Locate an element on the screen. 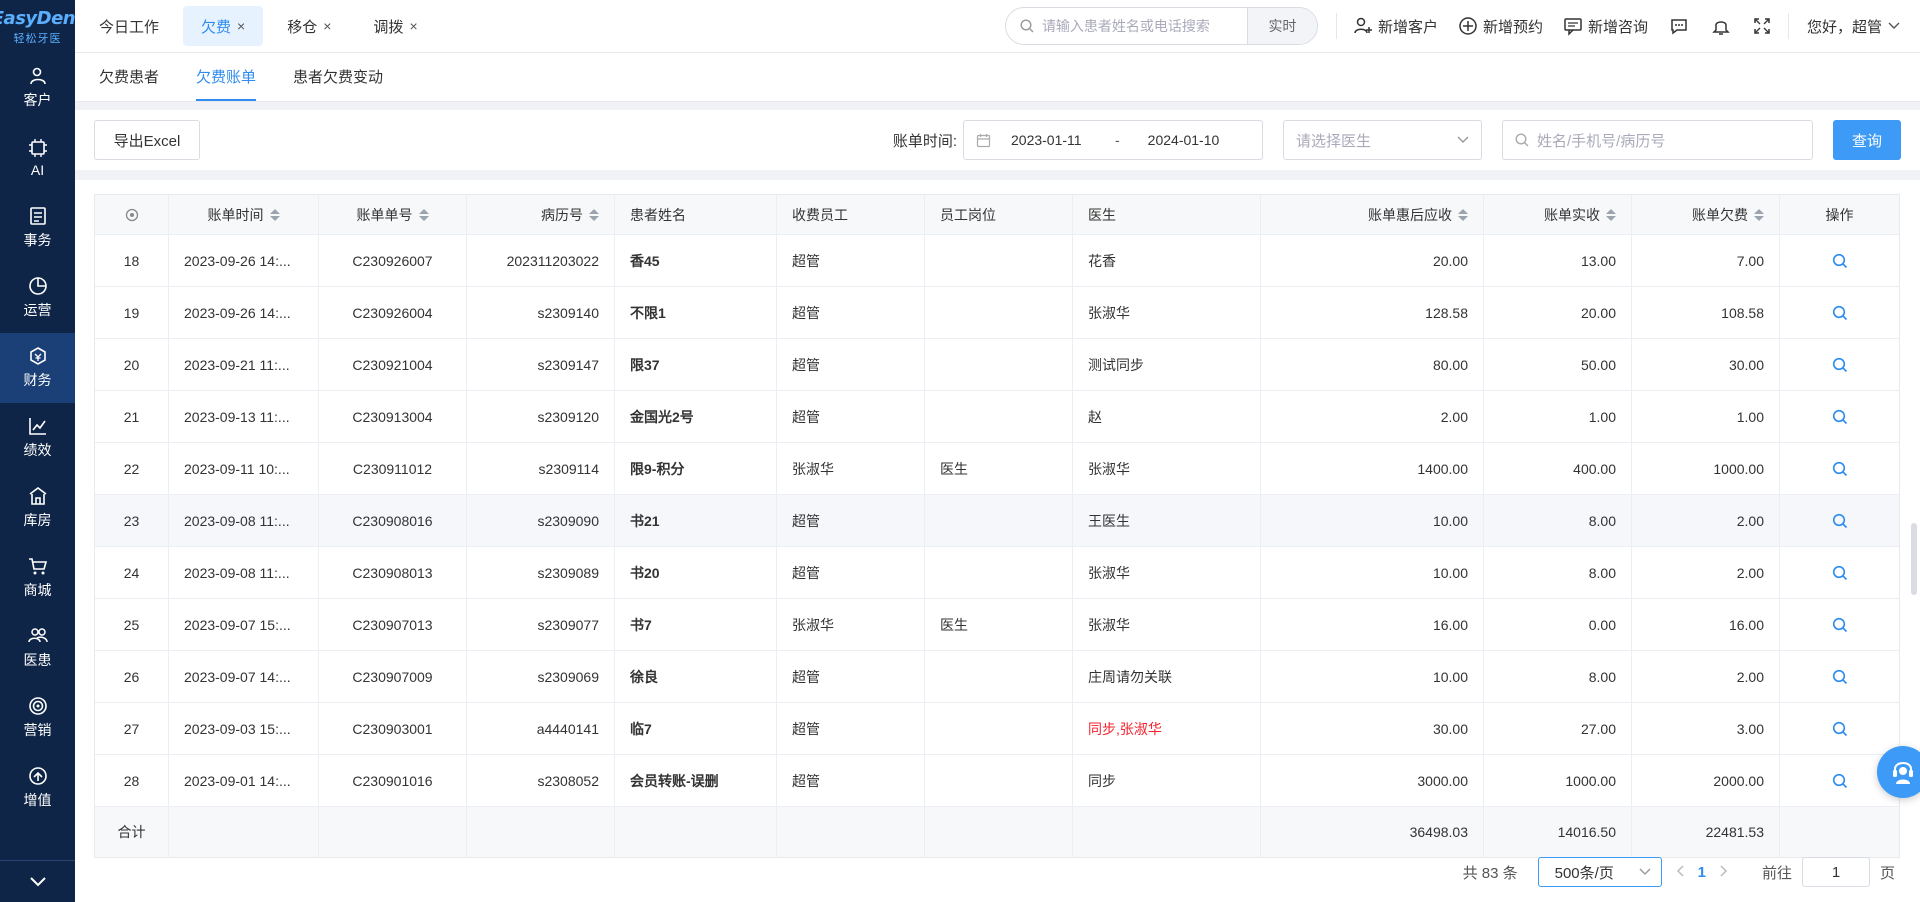 The image size is (1920, 902). sidebar-item-label: 营销 is located at coordinates (37, 730).